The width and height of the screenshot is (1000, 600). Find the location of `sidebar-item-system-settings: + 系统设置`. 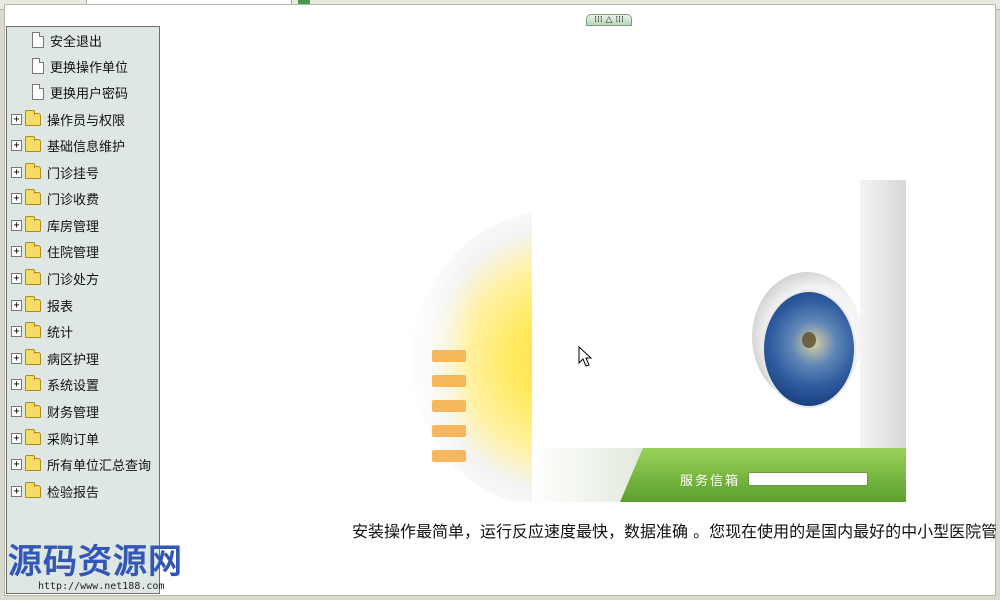

sidebar-item-system-settings: + 系统设置 is located at coordinates (83, 384).